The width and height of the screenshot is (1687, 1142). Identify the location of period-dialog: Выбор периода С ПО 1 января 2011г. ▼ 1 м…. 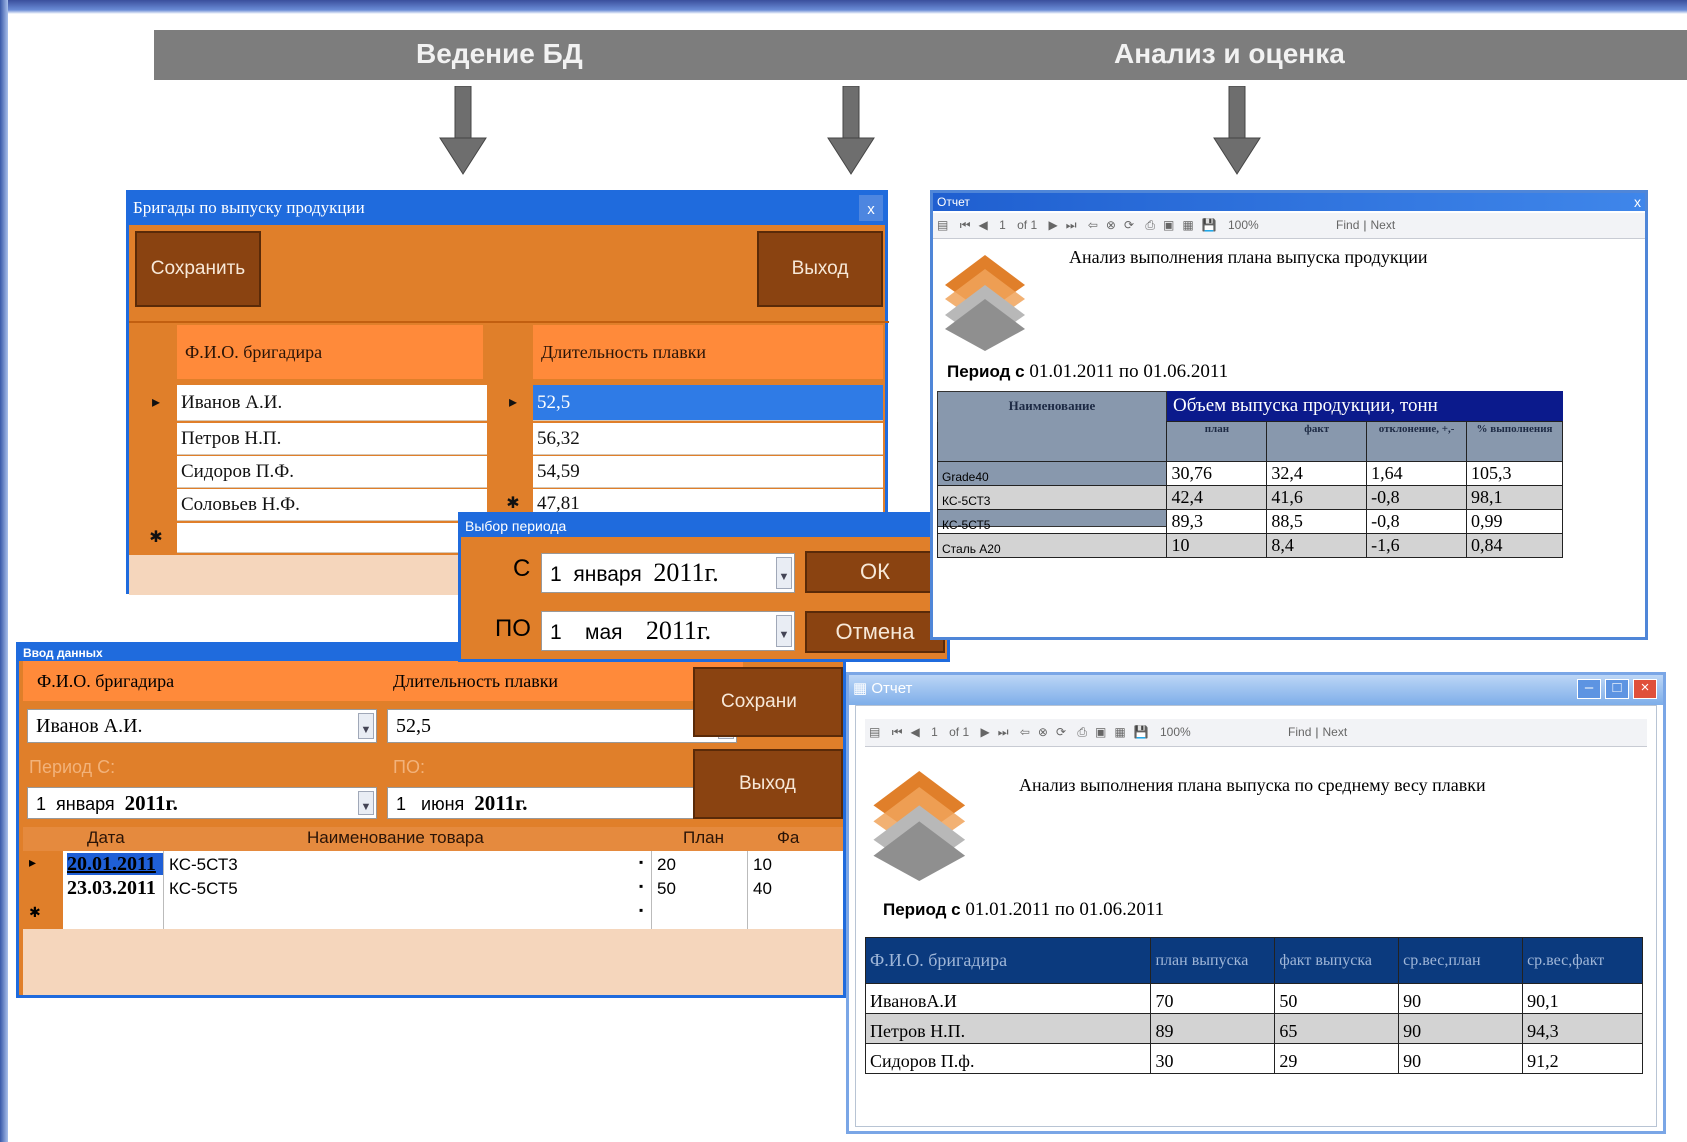
(704, 587).